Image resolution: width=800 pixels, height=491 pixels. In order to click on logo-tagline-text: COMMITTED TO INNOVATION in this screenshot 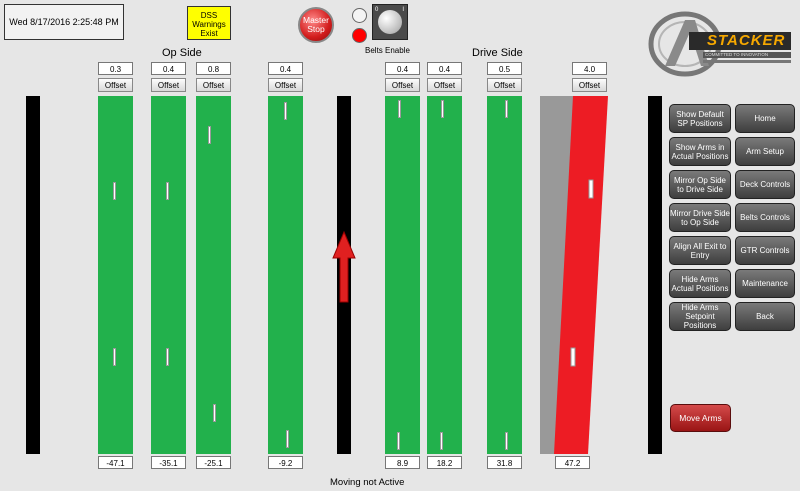, I will do `click(737, 54)`.